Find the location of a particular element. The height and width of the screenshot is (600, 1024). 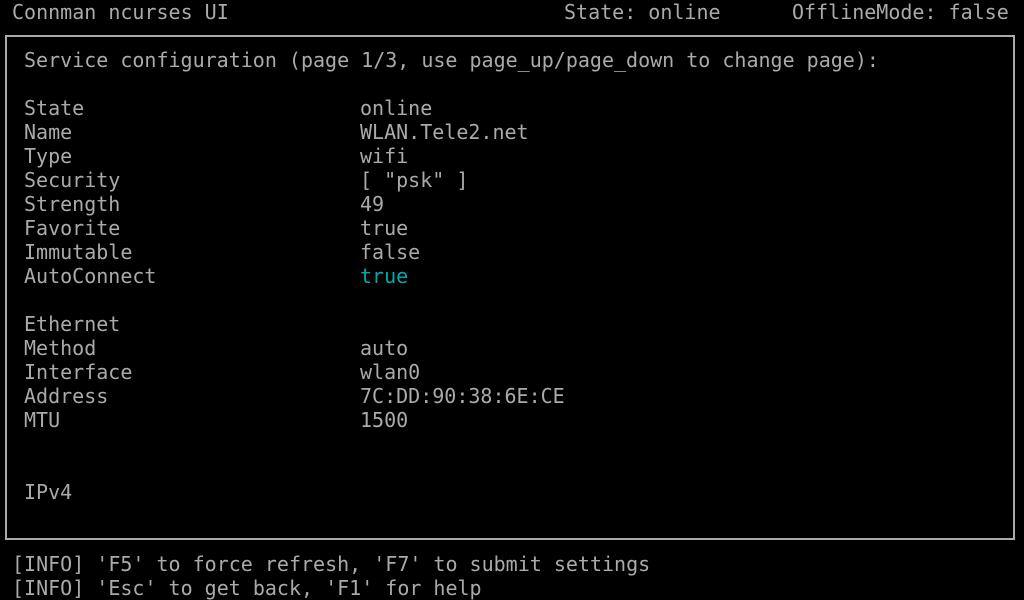

field-label: Security is located at coordinates (72, 180).